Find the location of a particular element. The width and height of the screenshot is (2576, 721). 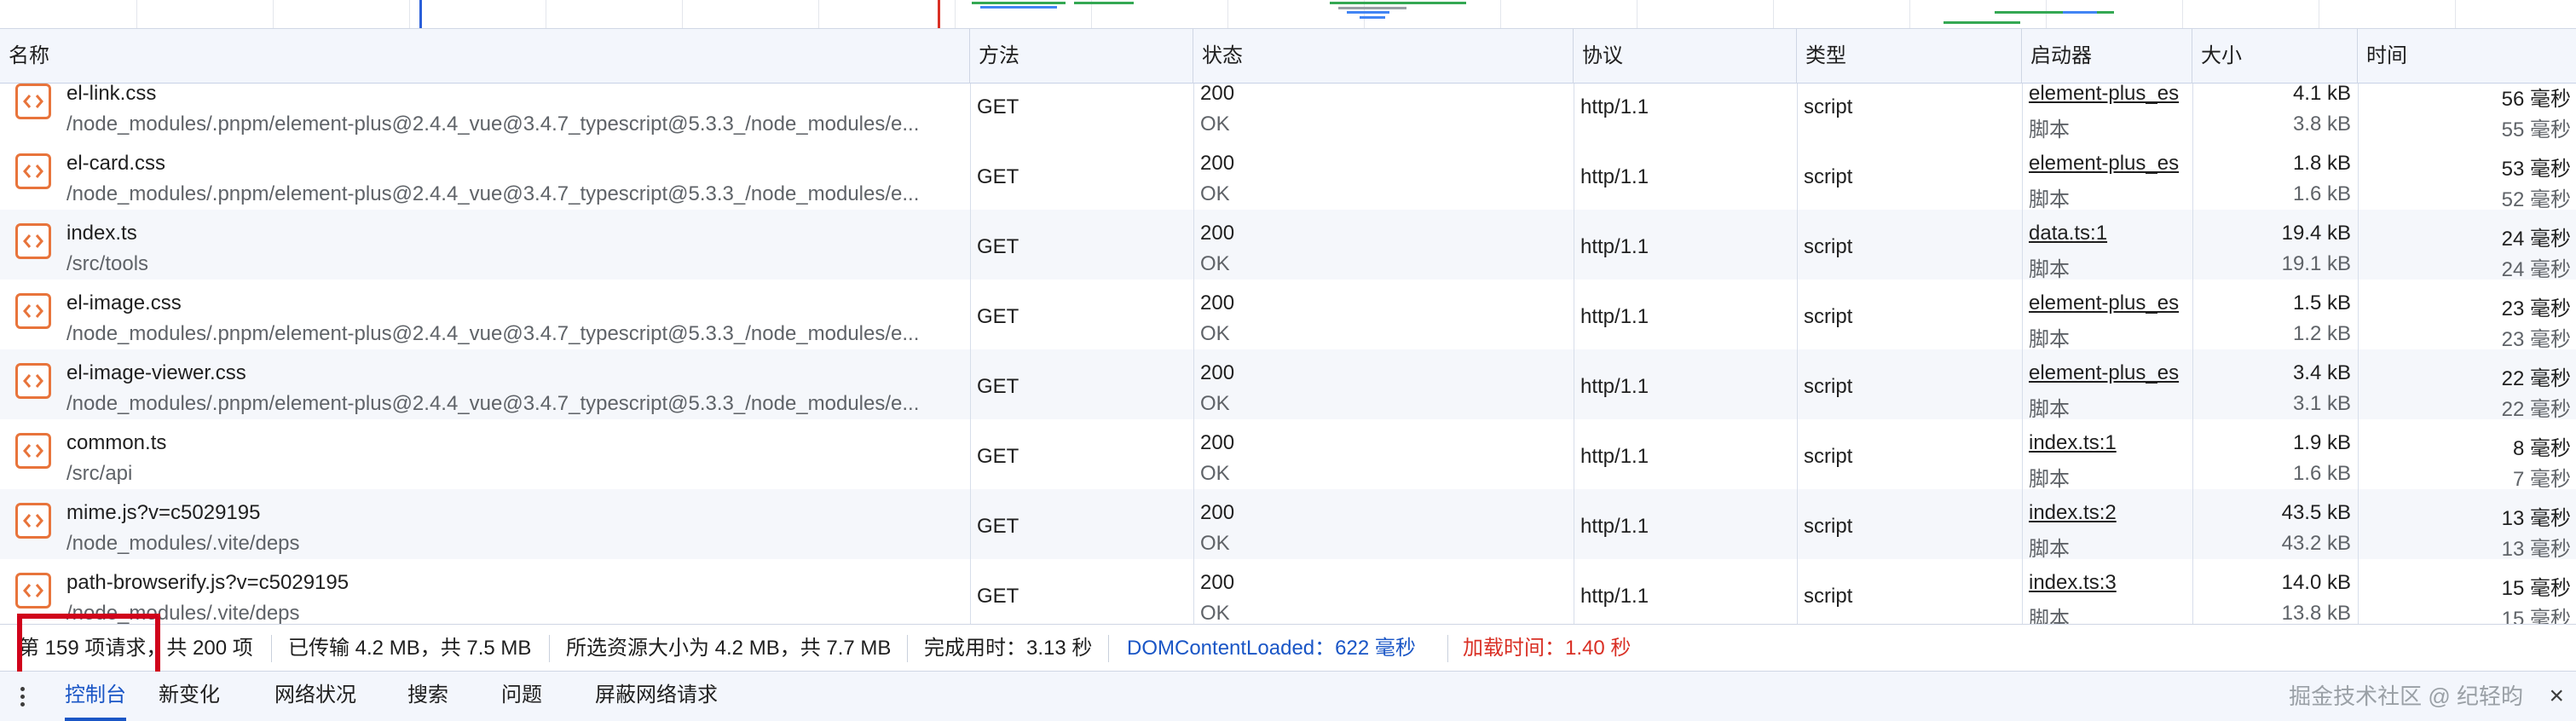

tab-search: 搜索 is located at coordinates (427, 696).